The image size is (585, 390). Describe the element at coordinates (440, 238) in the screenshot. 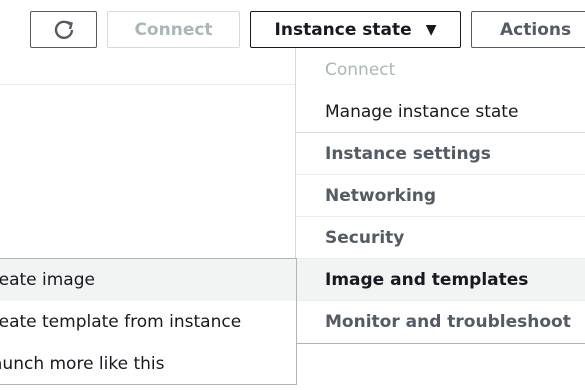

I see `menu-item-security: Security` at that location.